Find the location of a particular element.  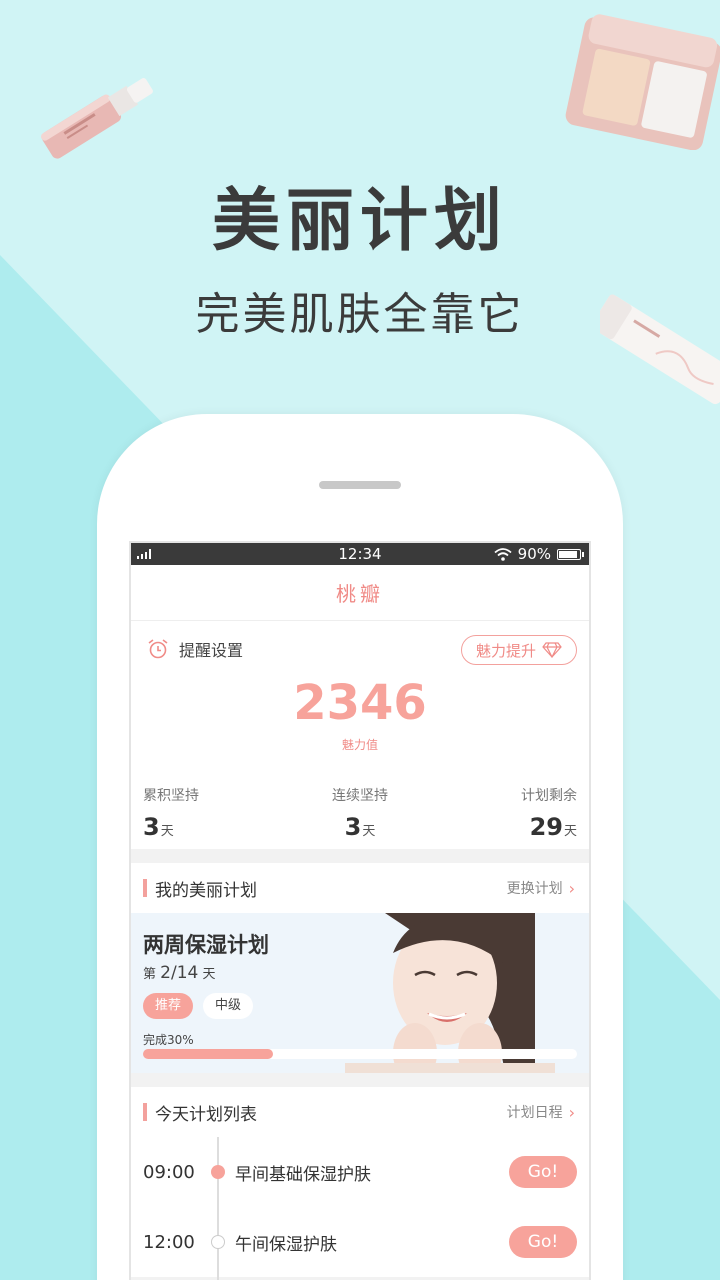

battery-icon is located at coordinates (570, 554).